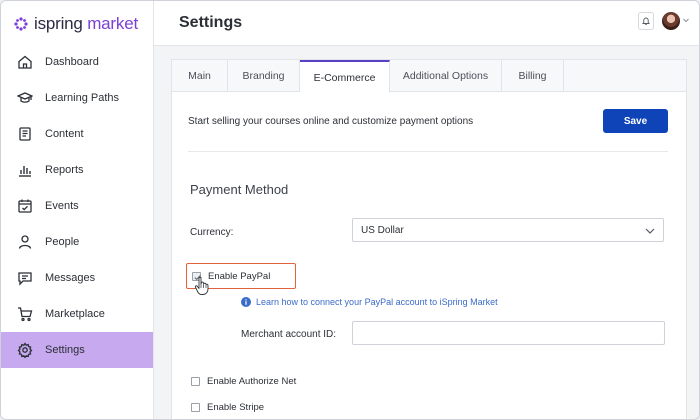 The height and width of the screenshot is (420, 700). What do you see at coordinates (239, 189) in the screenshot?
I see `payment-method-heading: Payment Method` at bounding box center [239, 189].